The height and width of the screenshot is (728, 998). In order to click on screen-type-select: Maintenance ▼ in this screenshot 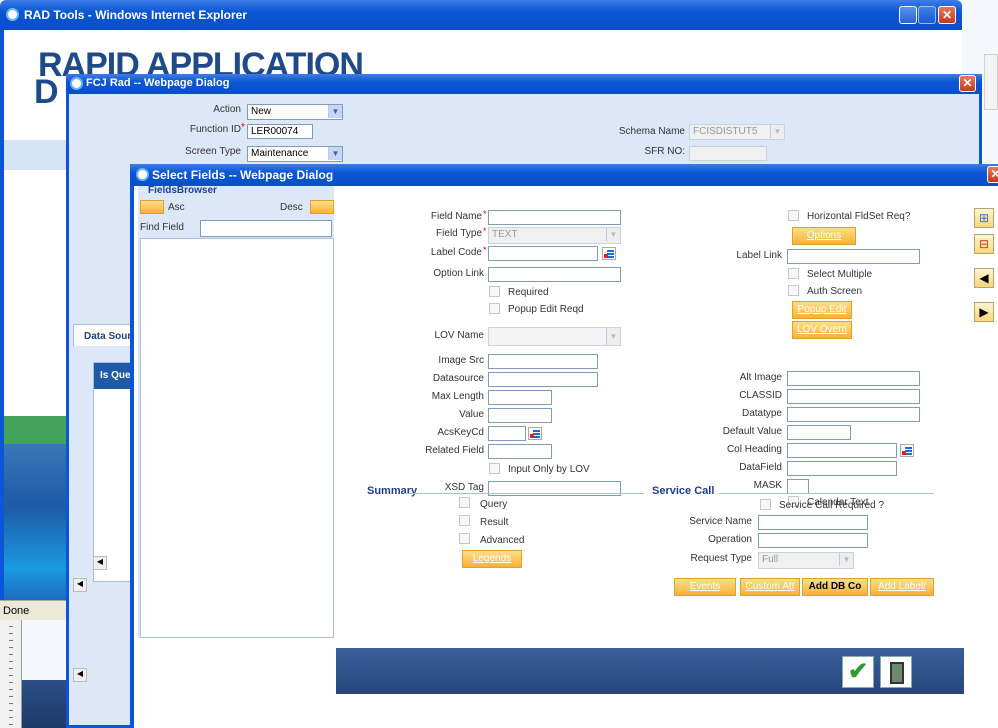, I will do `click(295, 154)`.